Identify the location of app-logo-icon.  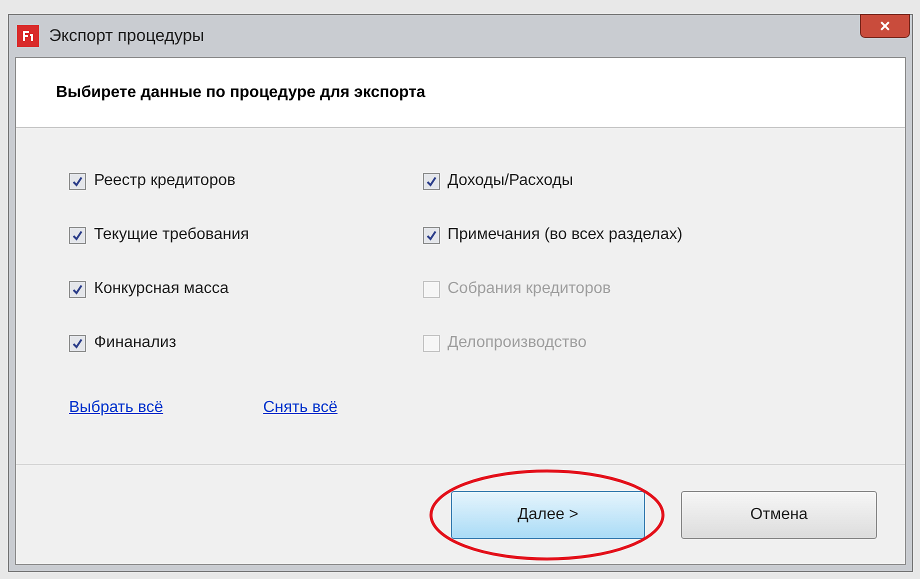
(28, 36).